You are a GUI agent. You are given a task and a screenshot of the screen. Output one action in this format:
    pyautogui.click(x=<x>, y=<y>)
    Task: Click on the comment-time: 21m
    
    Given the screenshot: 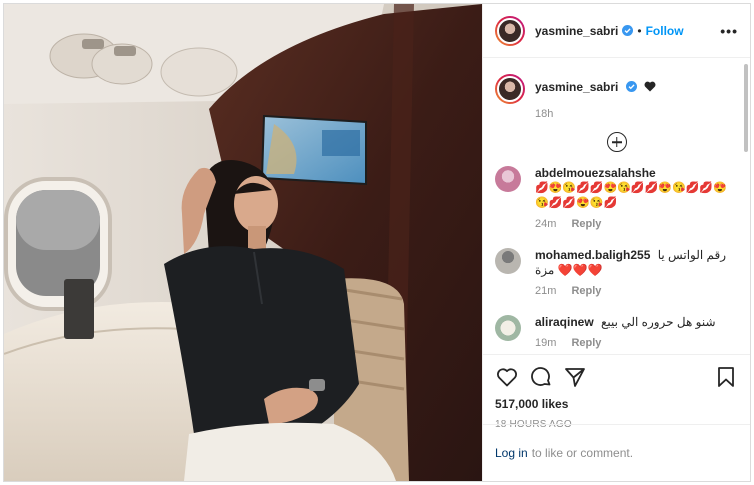 What is the action you would take?
    pyautogui.click(x=546, y=291)
    